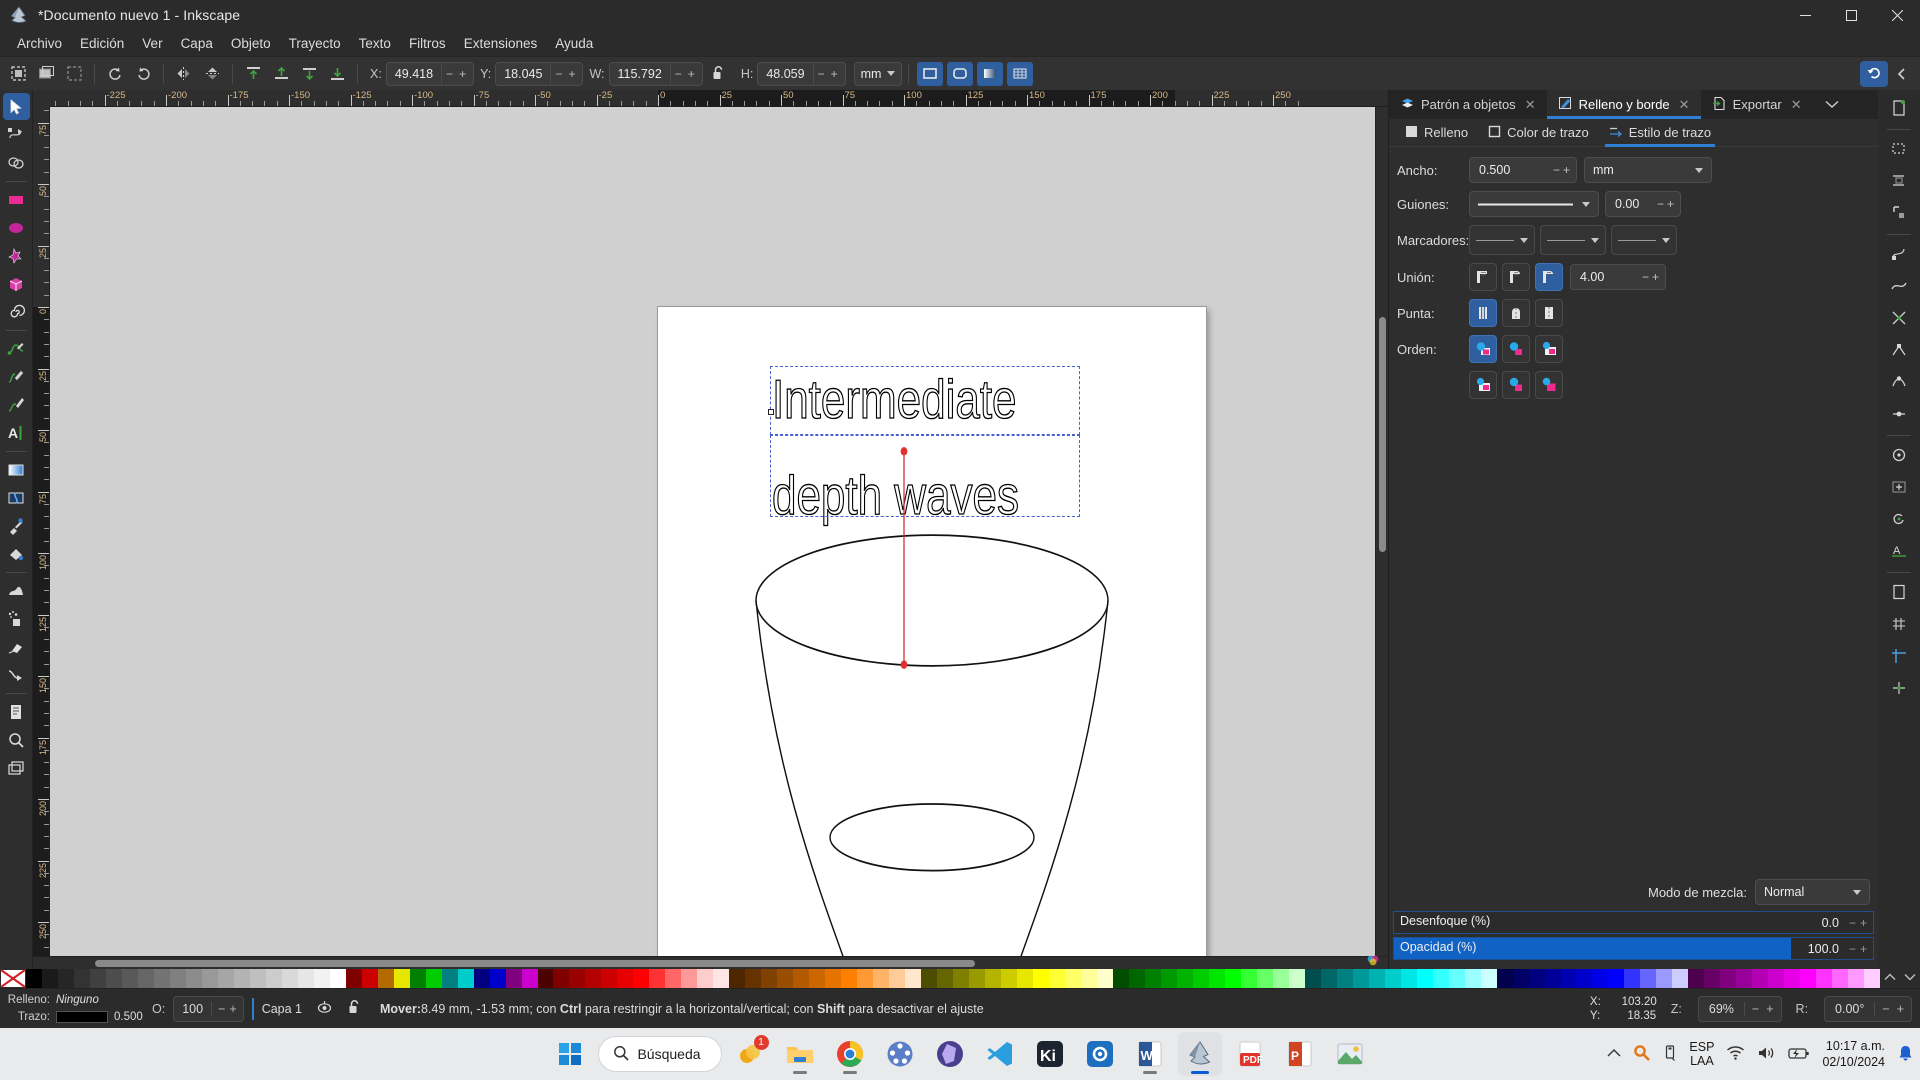 This screenshot has height=1080, width=1920. I want to click on marker-mid-select, so click(1573, 240).